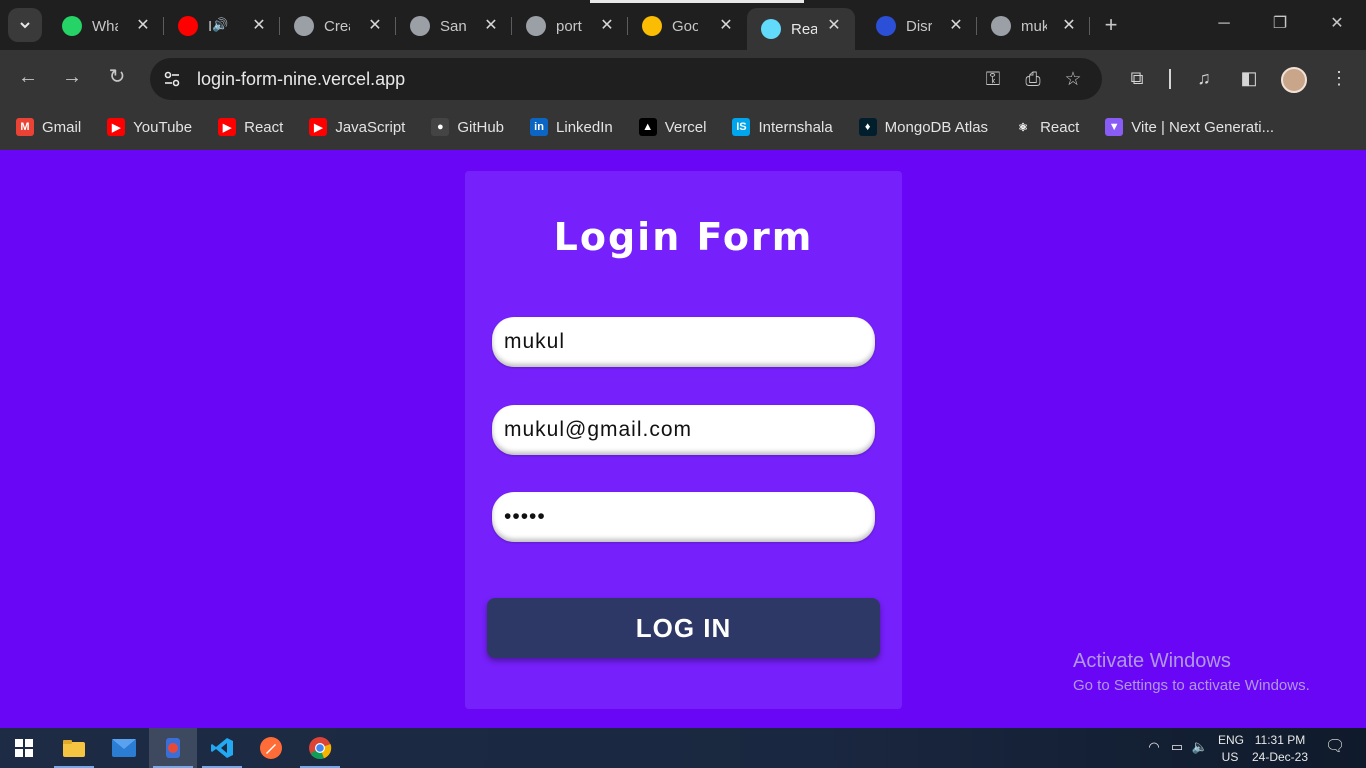 This screenshot has width=1366, height=768. I want to click on bookmark-item: ▲ Vercel, so click(672, 127).